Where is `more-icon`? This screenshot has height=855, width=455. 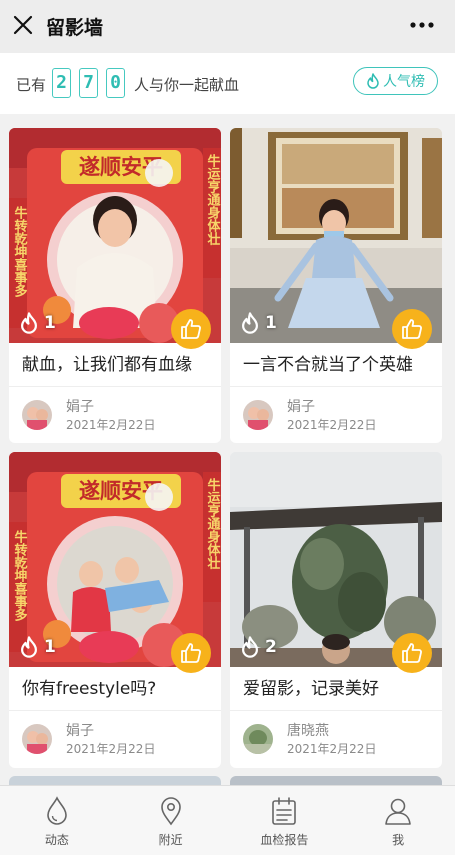
more-icon is located at coordinates (422, 25).